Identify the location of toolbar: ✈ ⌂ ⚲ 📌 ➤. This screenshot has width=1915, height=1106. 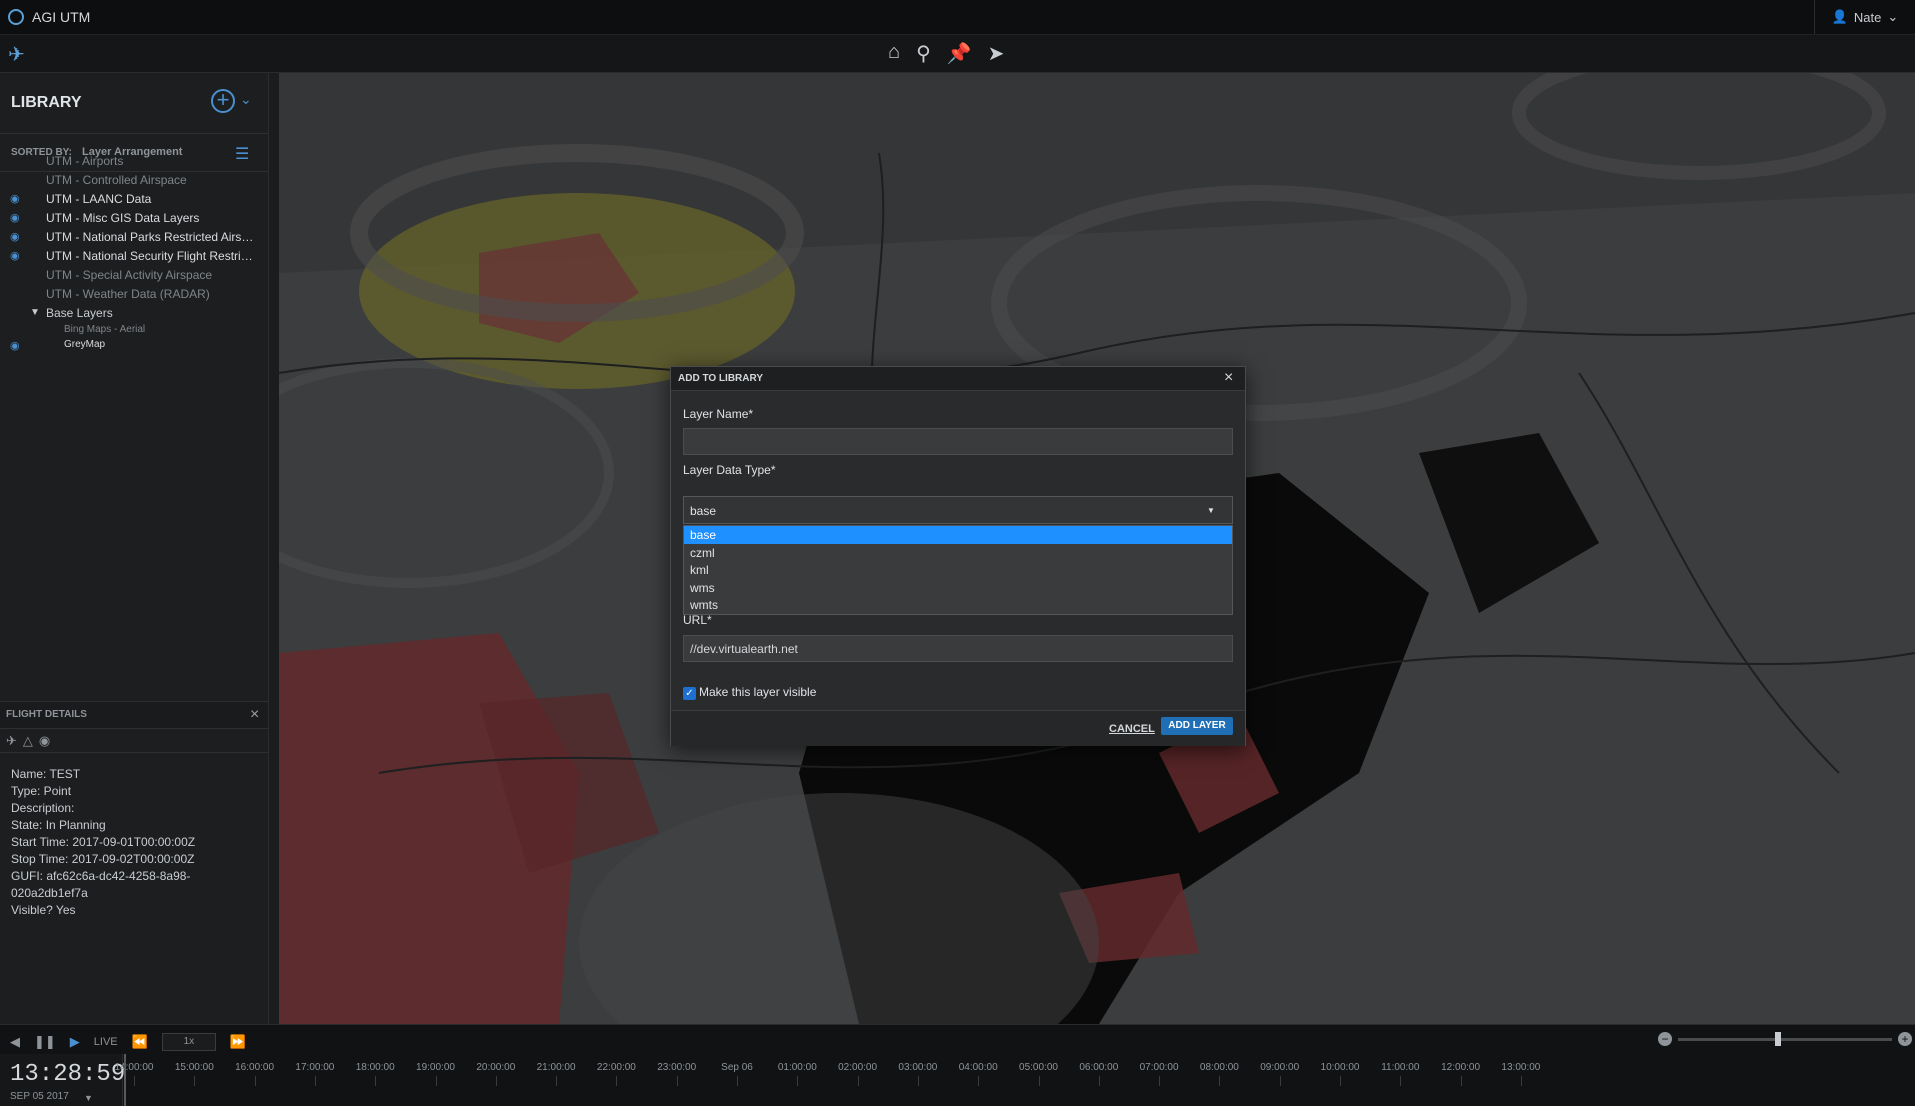
(957, 54).